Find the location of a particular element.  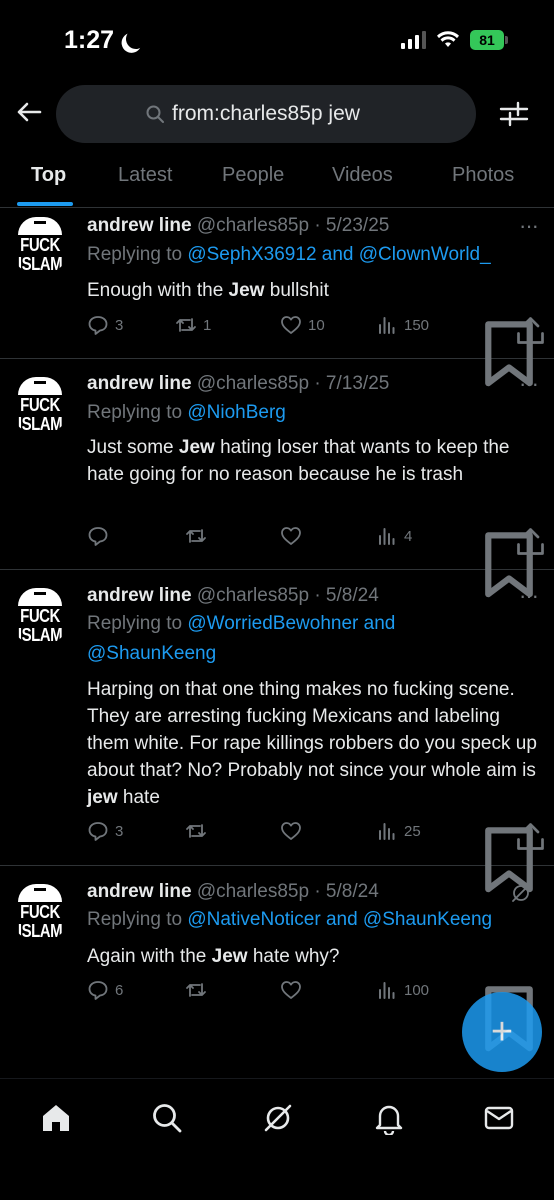

views-button: 4 is located at coordinates (394, 536).